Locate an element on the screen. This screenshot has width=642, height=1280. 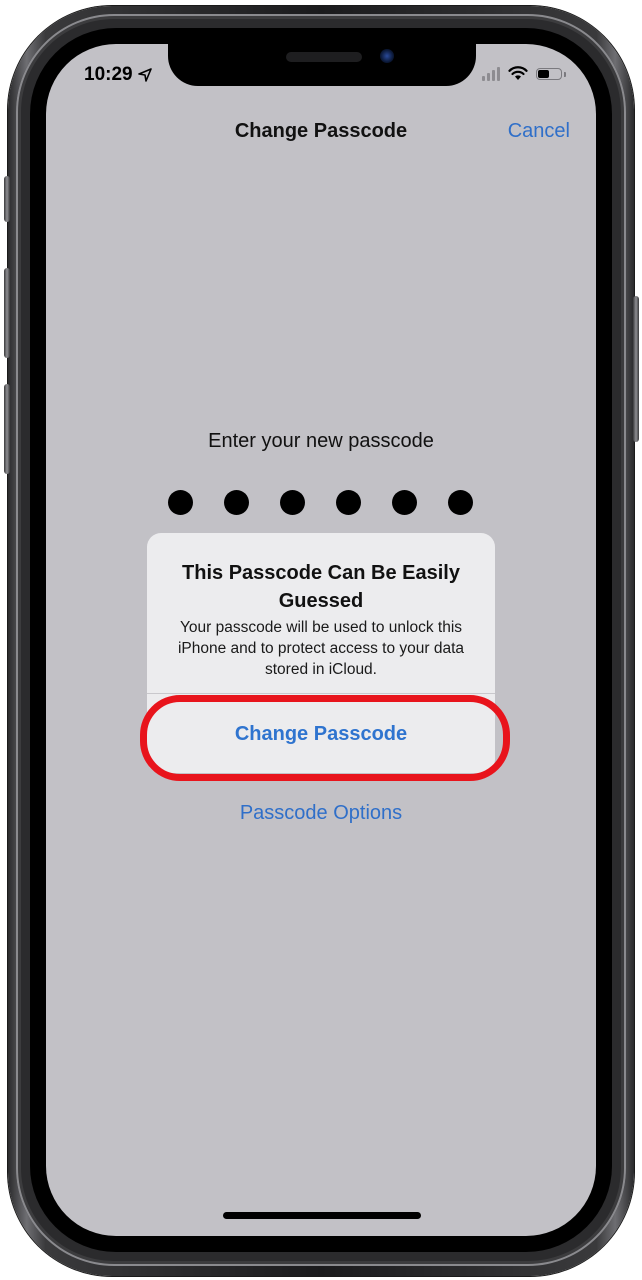
change-passcode-button: Change Passcode is located at coordinates (321, 733).